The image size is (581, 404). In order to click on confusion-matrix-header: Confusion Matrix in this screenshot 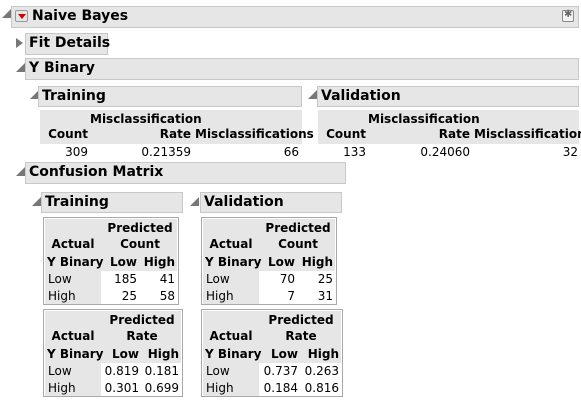, I will do `click(185, 173)`.